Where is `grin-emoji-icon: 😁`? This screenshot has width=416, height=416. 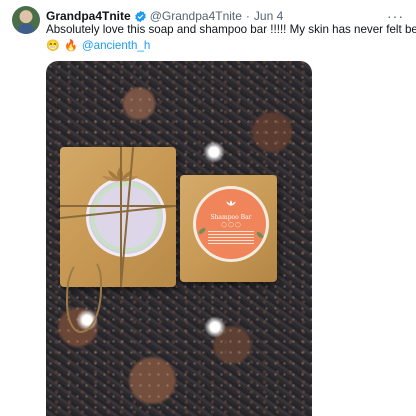 grin-emoji-icon: 😁 is located at coordinates (53, 46).